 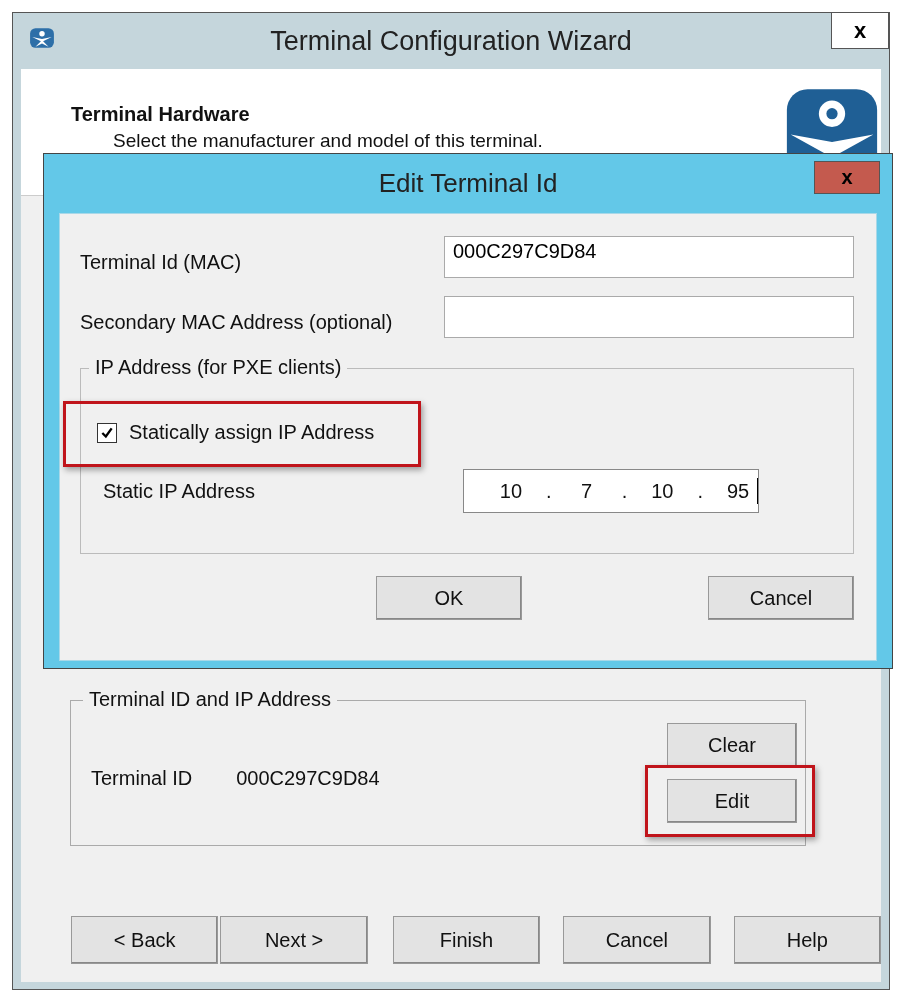 I want to click on app-icon, so click(x=42, y=38).